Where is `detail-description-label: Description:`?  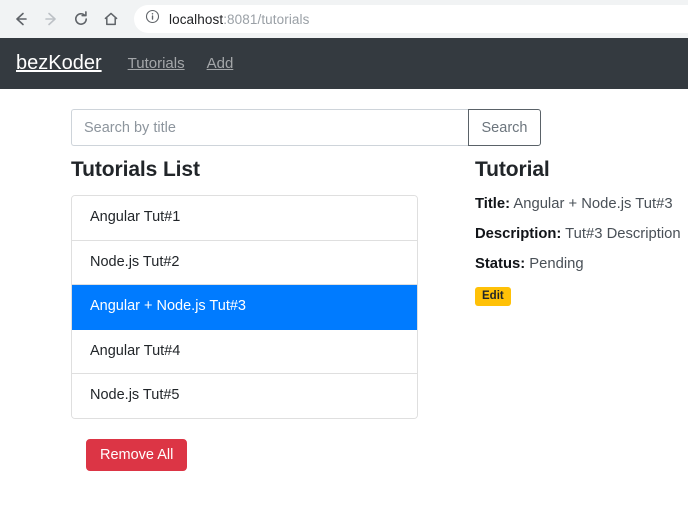 detail-description-label: Description: is located at coordinates (518, 234).